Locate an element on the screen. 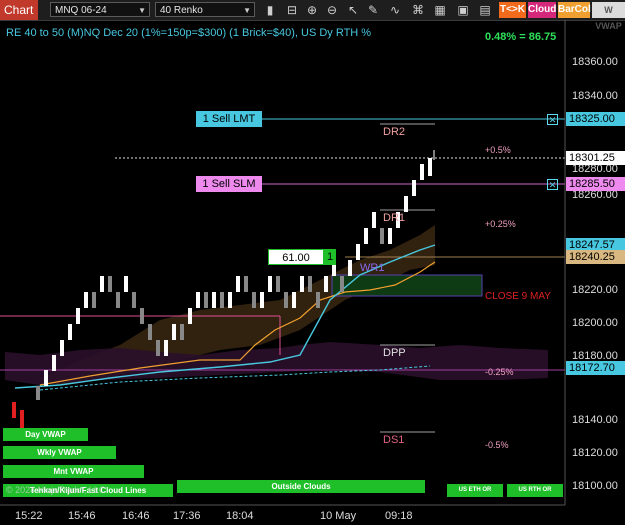  sell-slm-order: 1 Sell SLM is located at coordinates (229, 184).